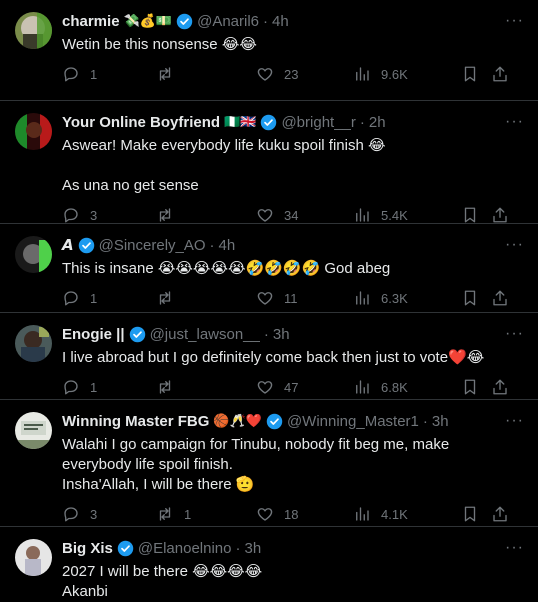 This screenshot has width=538, height=602. Describe the element at coordinates (318, 122) in the screenshot. I see `user-handle: @bright__r` at that location.